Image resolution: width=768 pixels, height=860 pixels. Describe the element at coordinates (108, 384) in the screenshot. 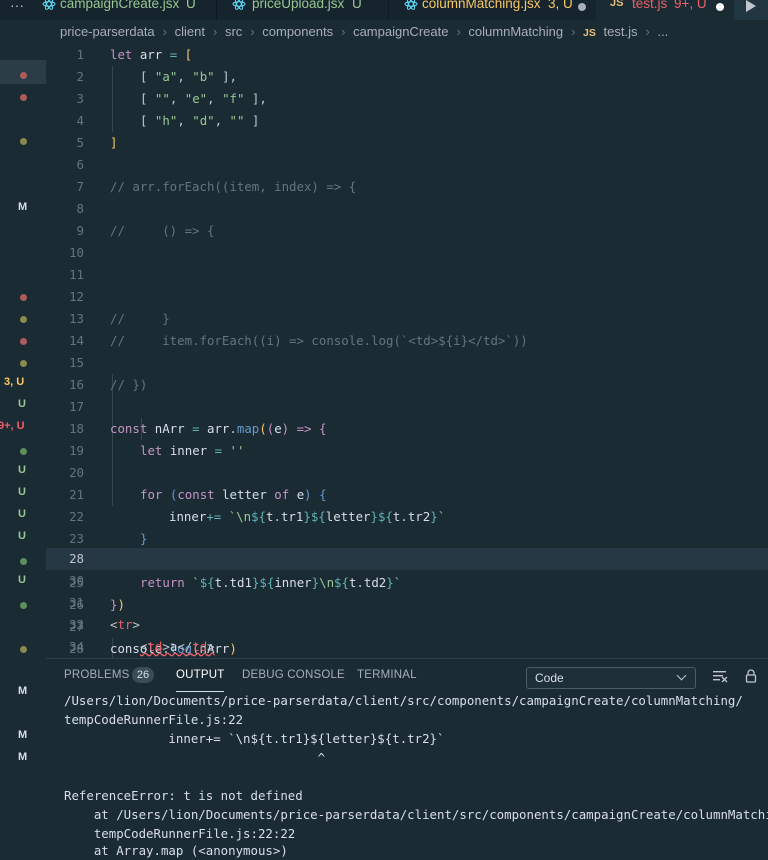

I see `code-line: 16// })` at that location.